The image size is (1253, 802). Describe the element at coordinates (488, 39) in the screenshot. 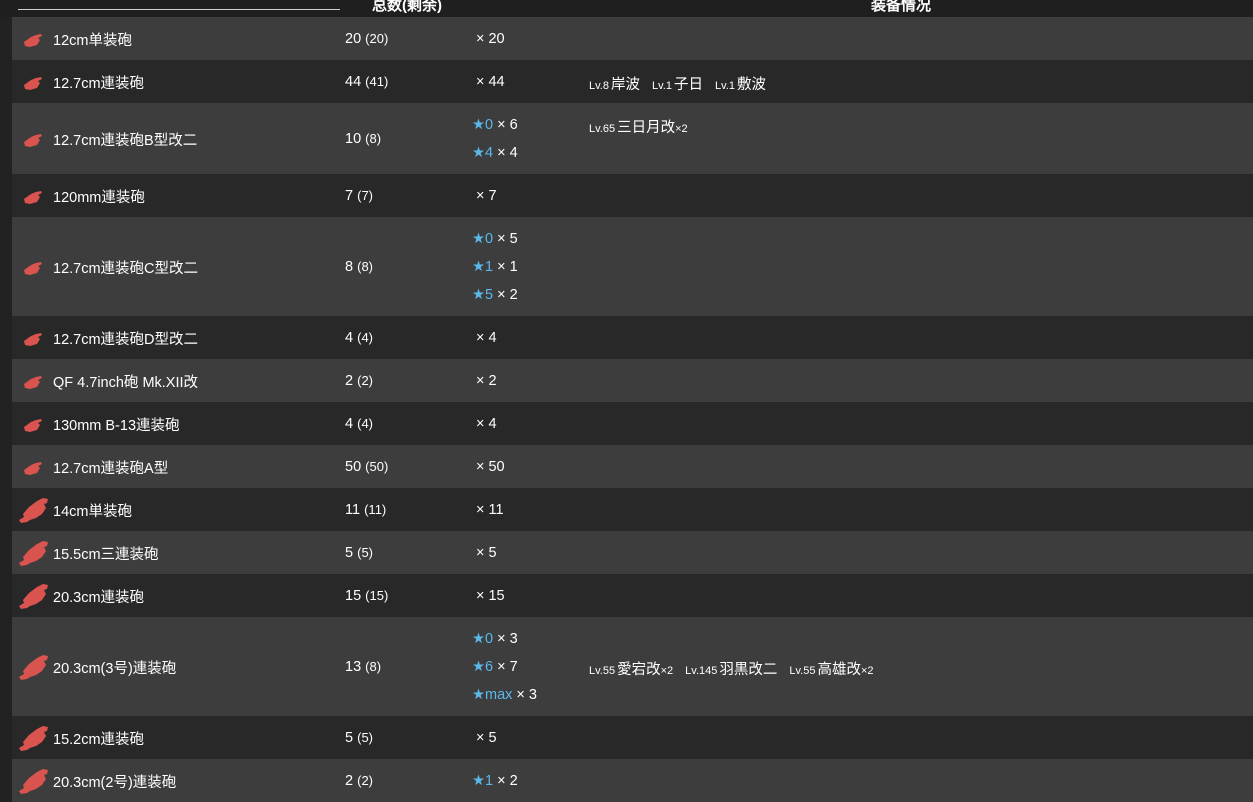

I see `improvement-level: × 20` at that location.